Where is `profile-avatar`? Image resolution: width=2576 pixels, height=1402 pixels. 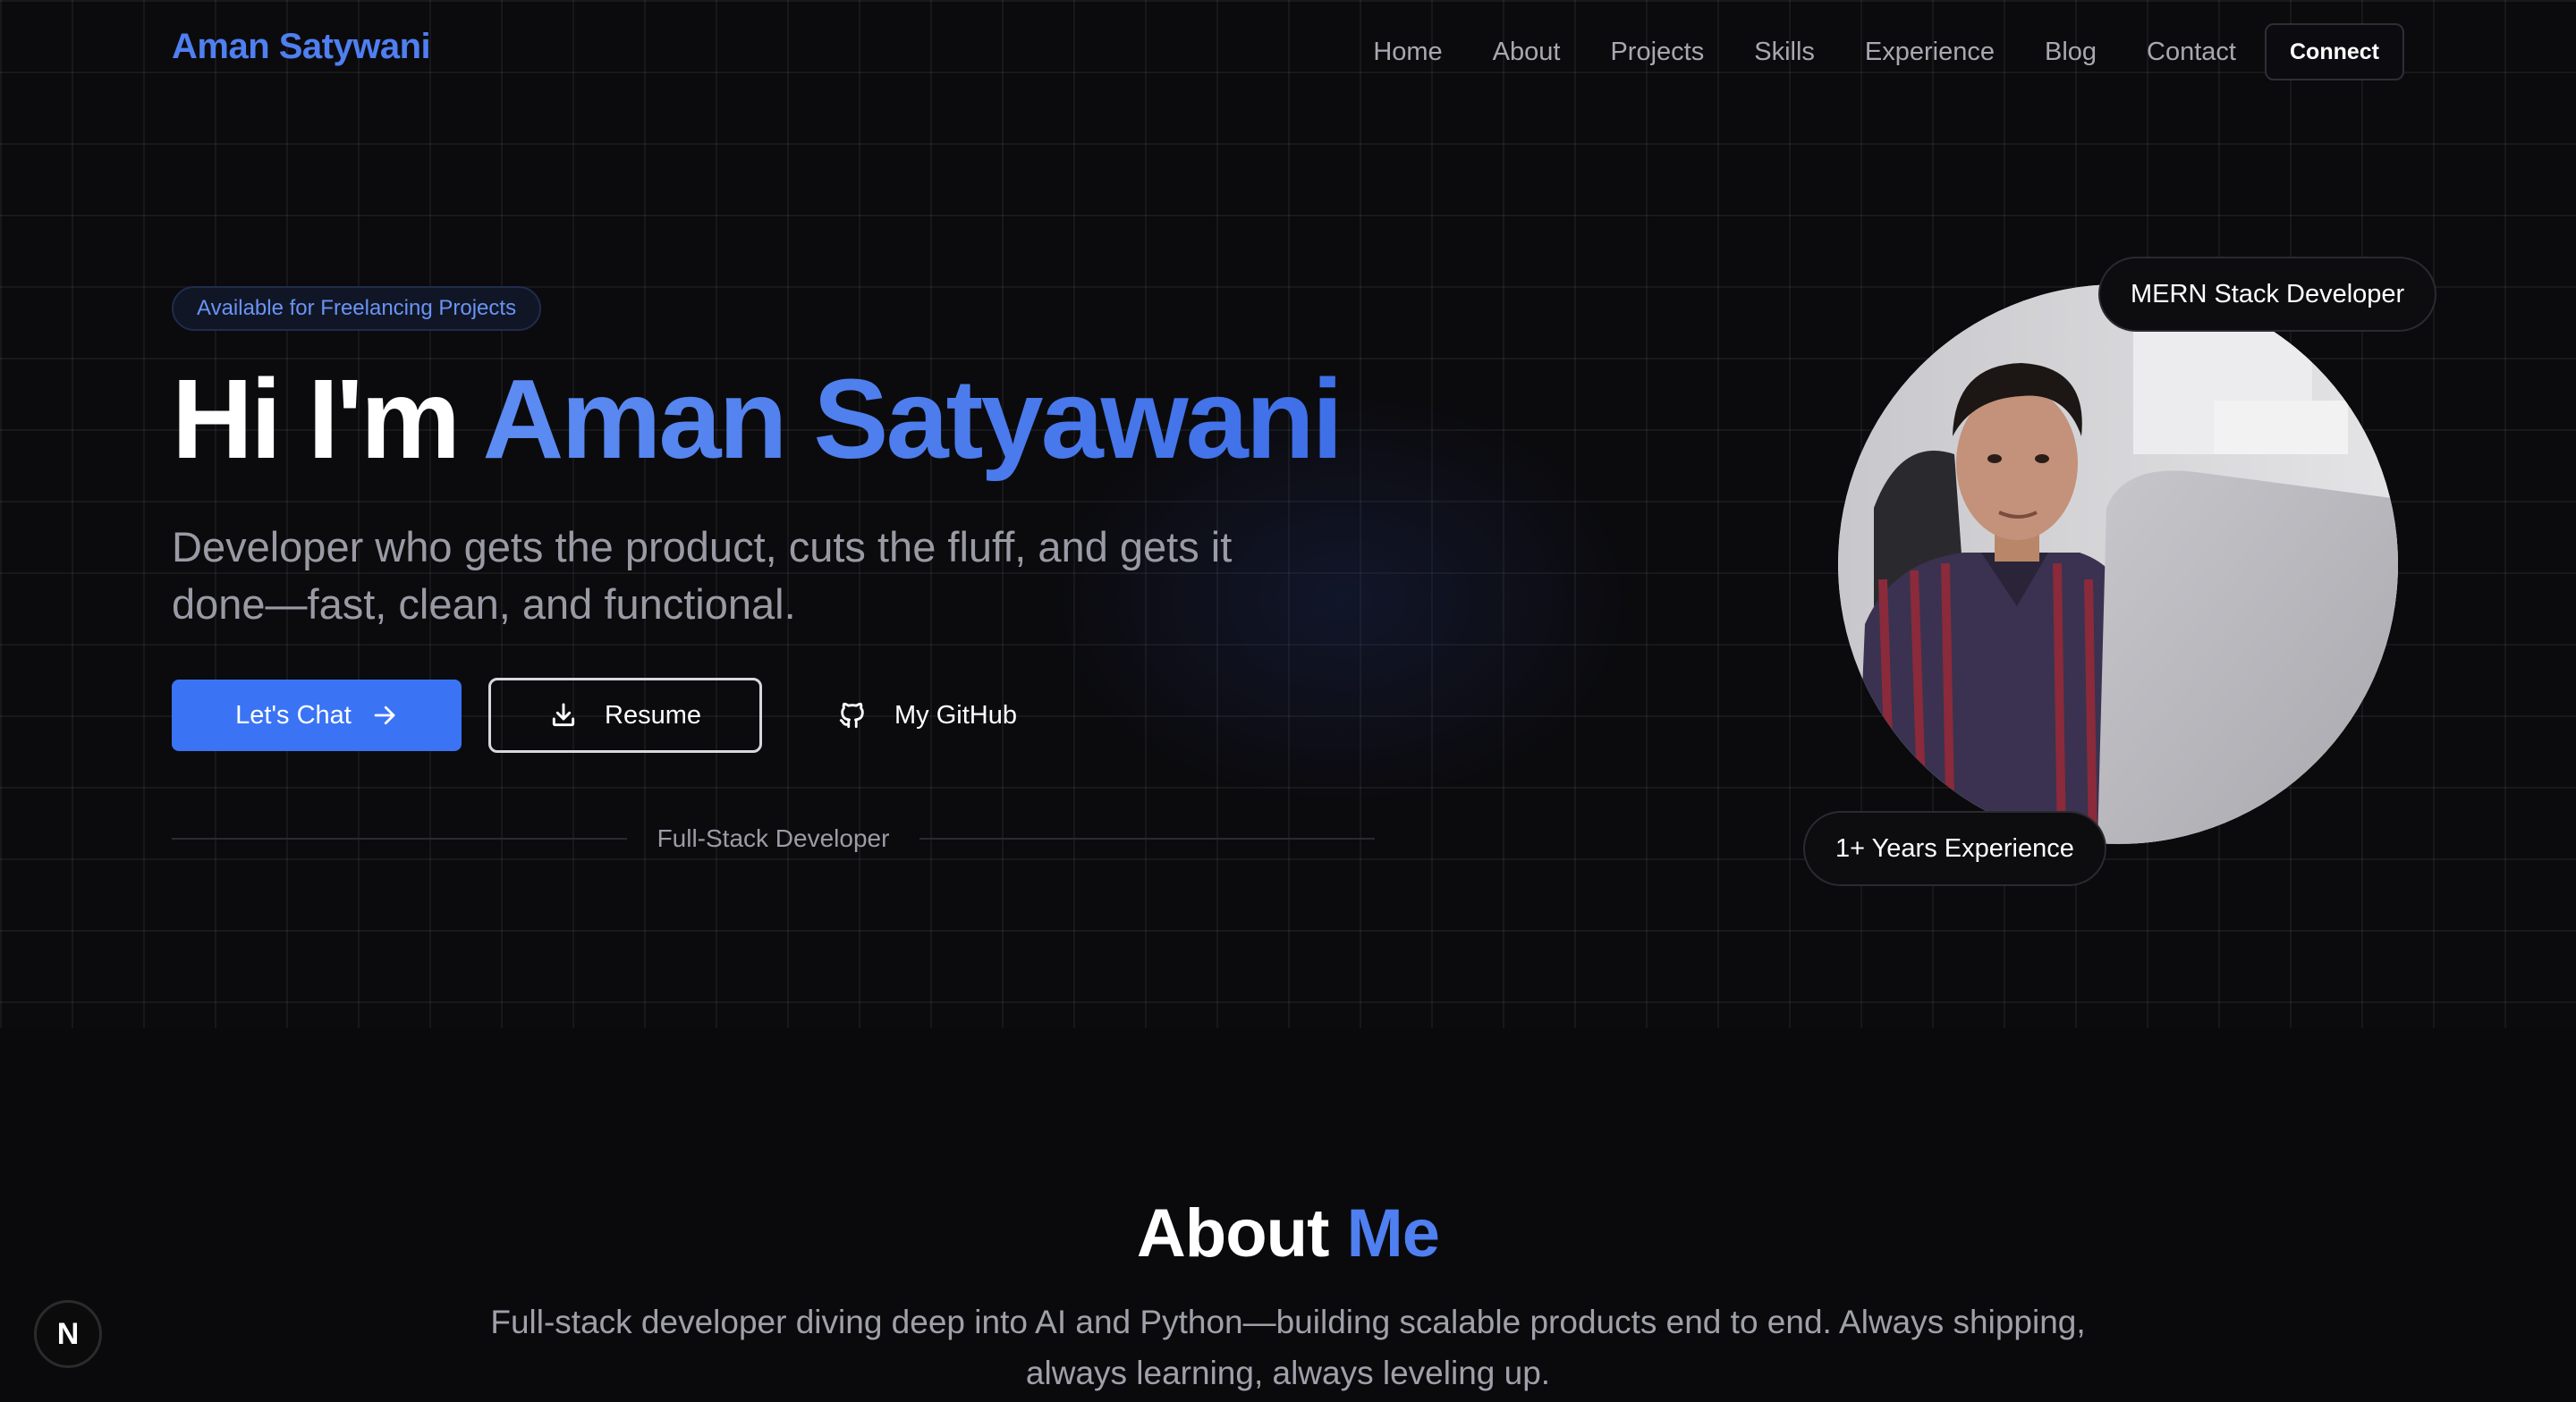 profile-avatar is located at coordinates (2118, 564).